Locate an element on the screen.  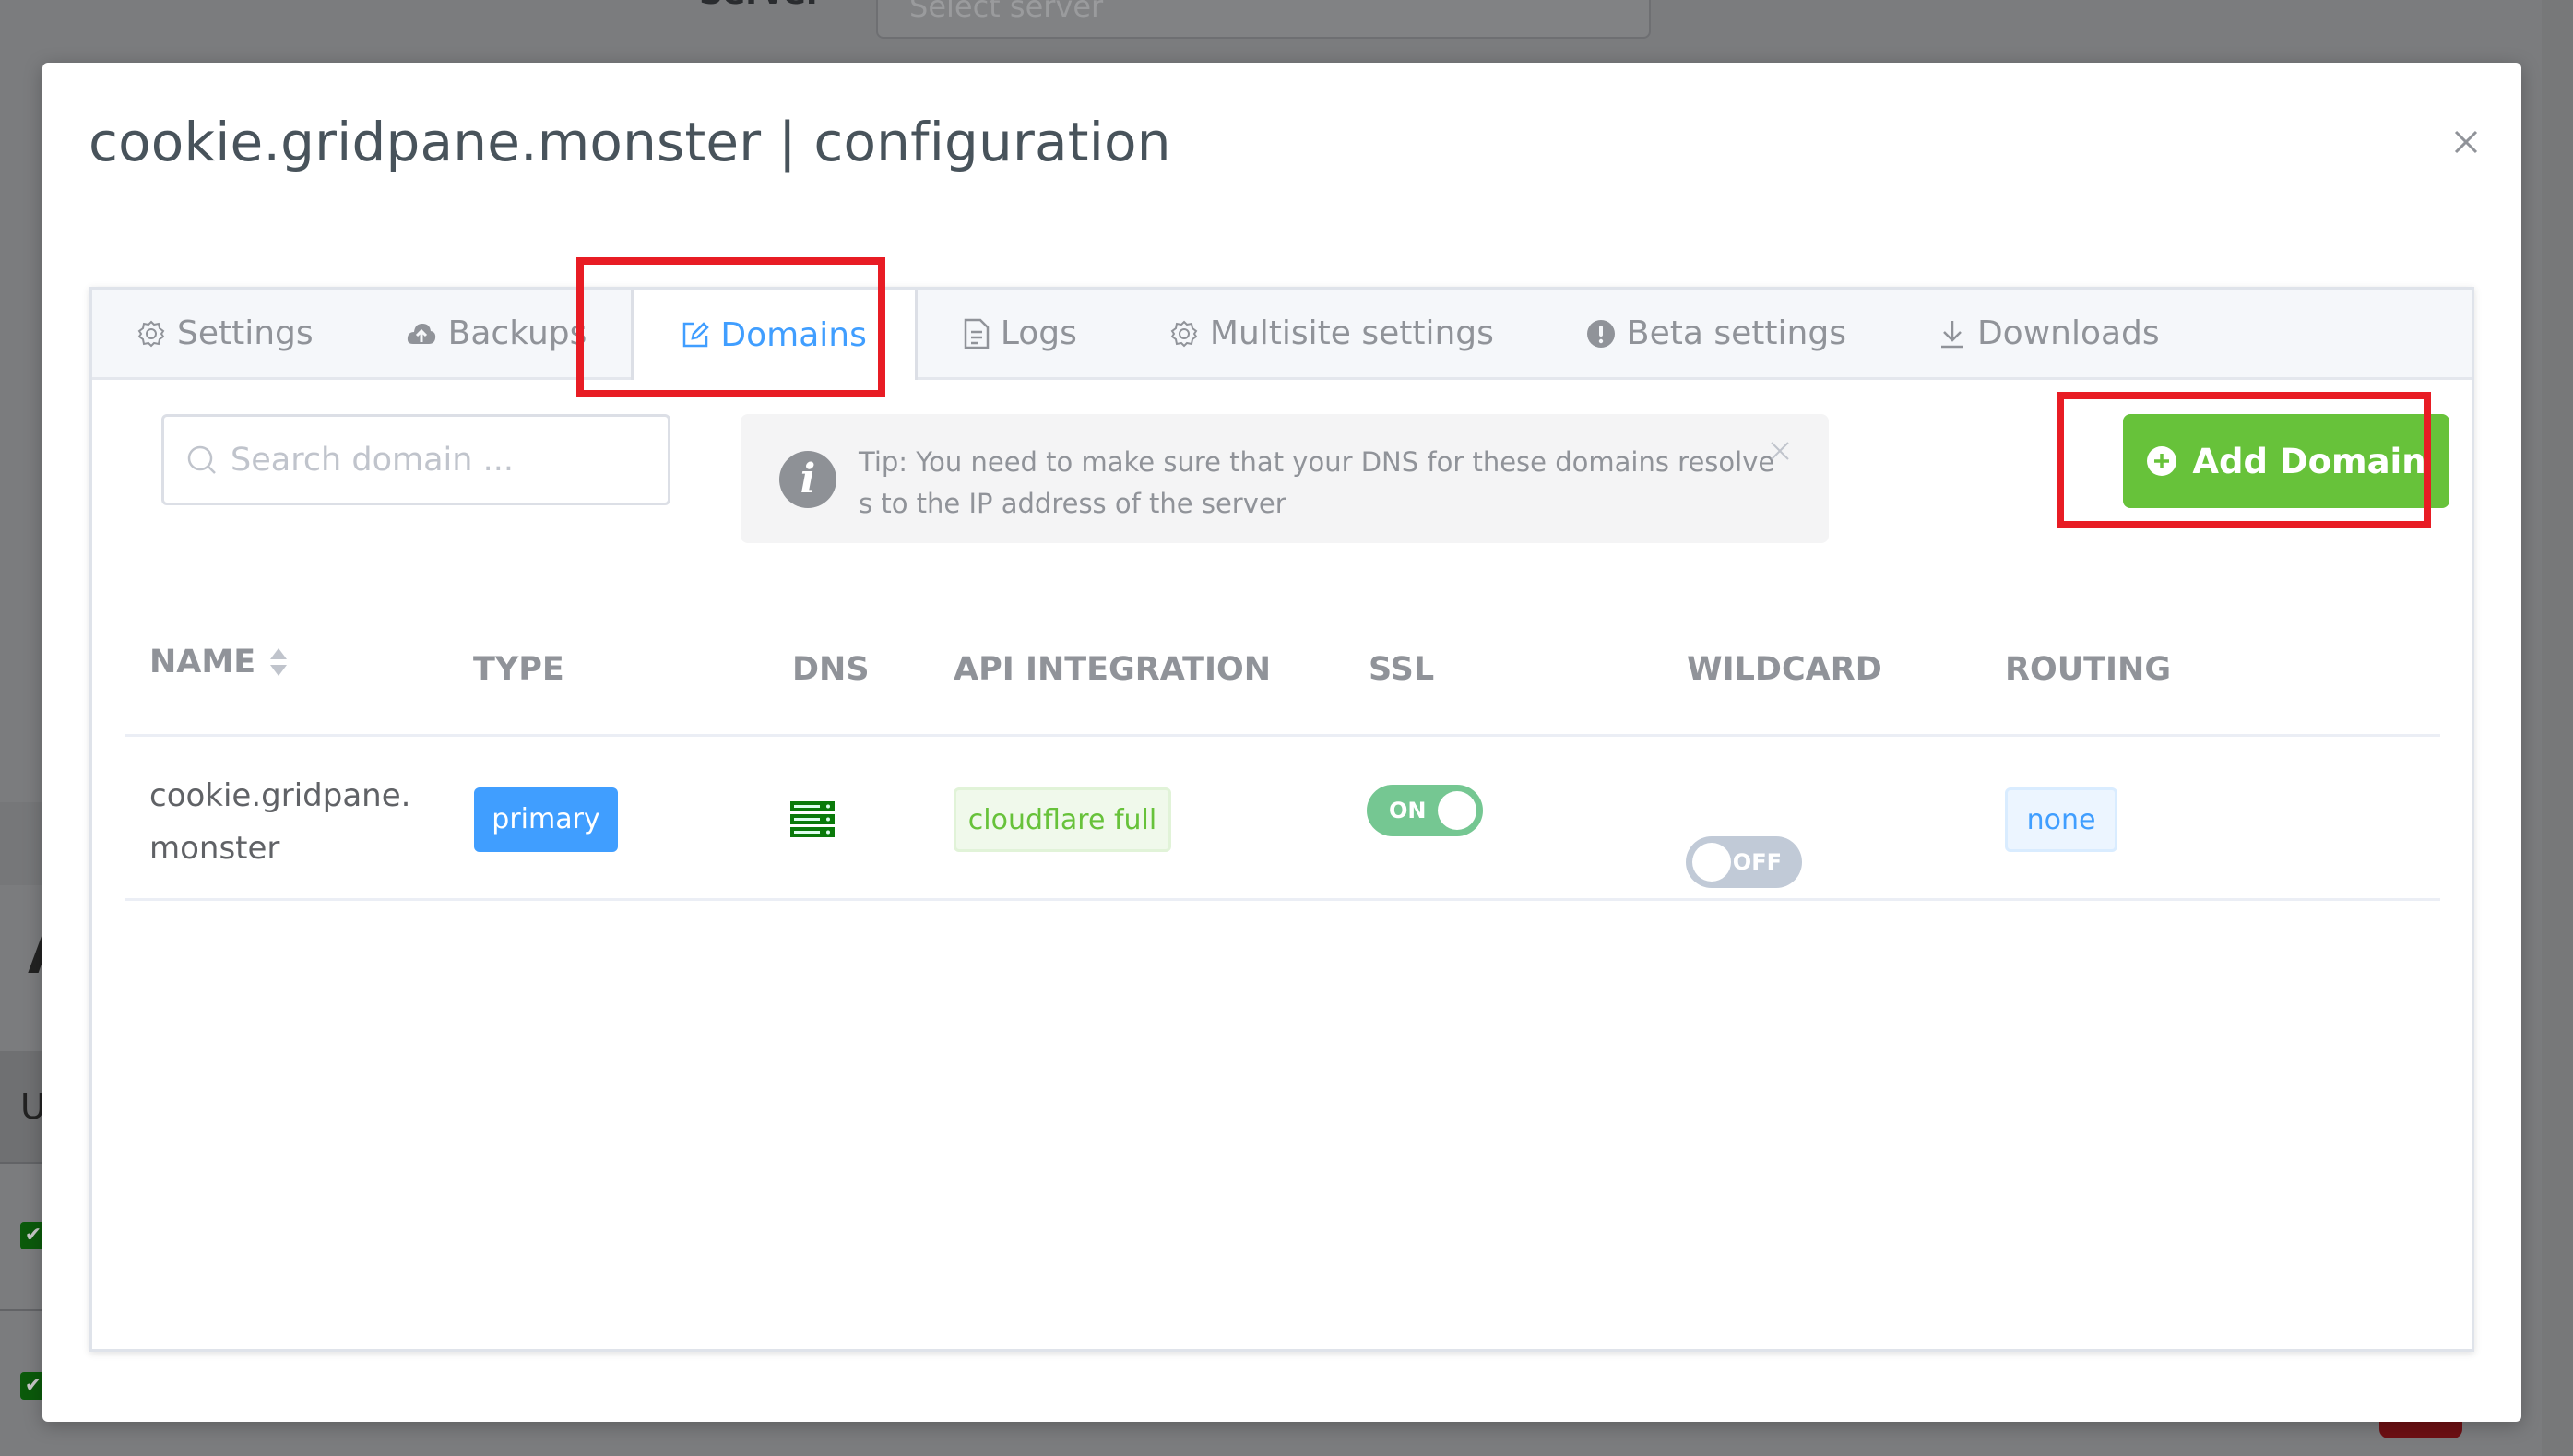
plus-circle-icon is located at coordinates (2162, 461).